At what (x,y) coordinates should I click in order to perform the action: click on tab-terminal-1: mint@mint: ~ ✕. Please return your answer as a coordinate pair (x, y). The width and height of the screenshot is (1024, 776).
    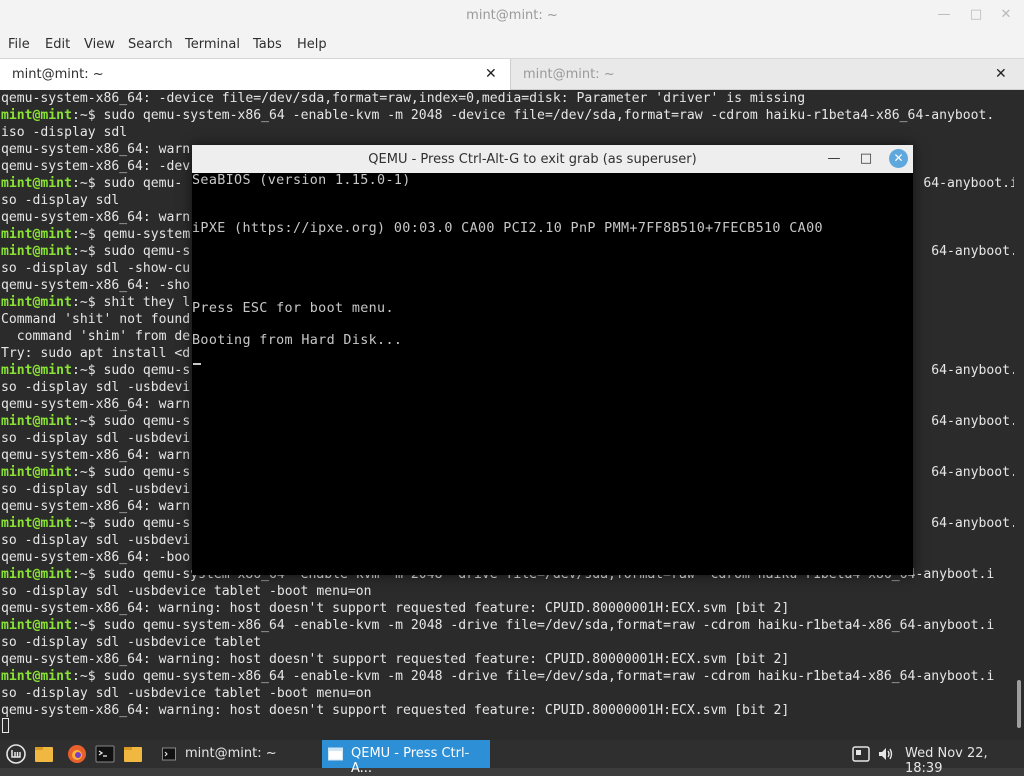
    Looking at the image, I should click on (255, 74).